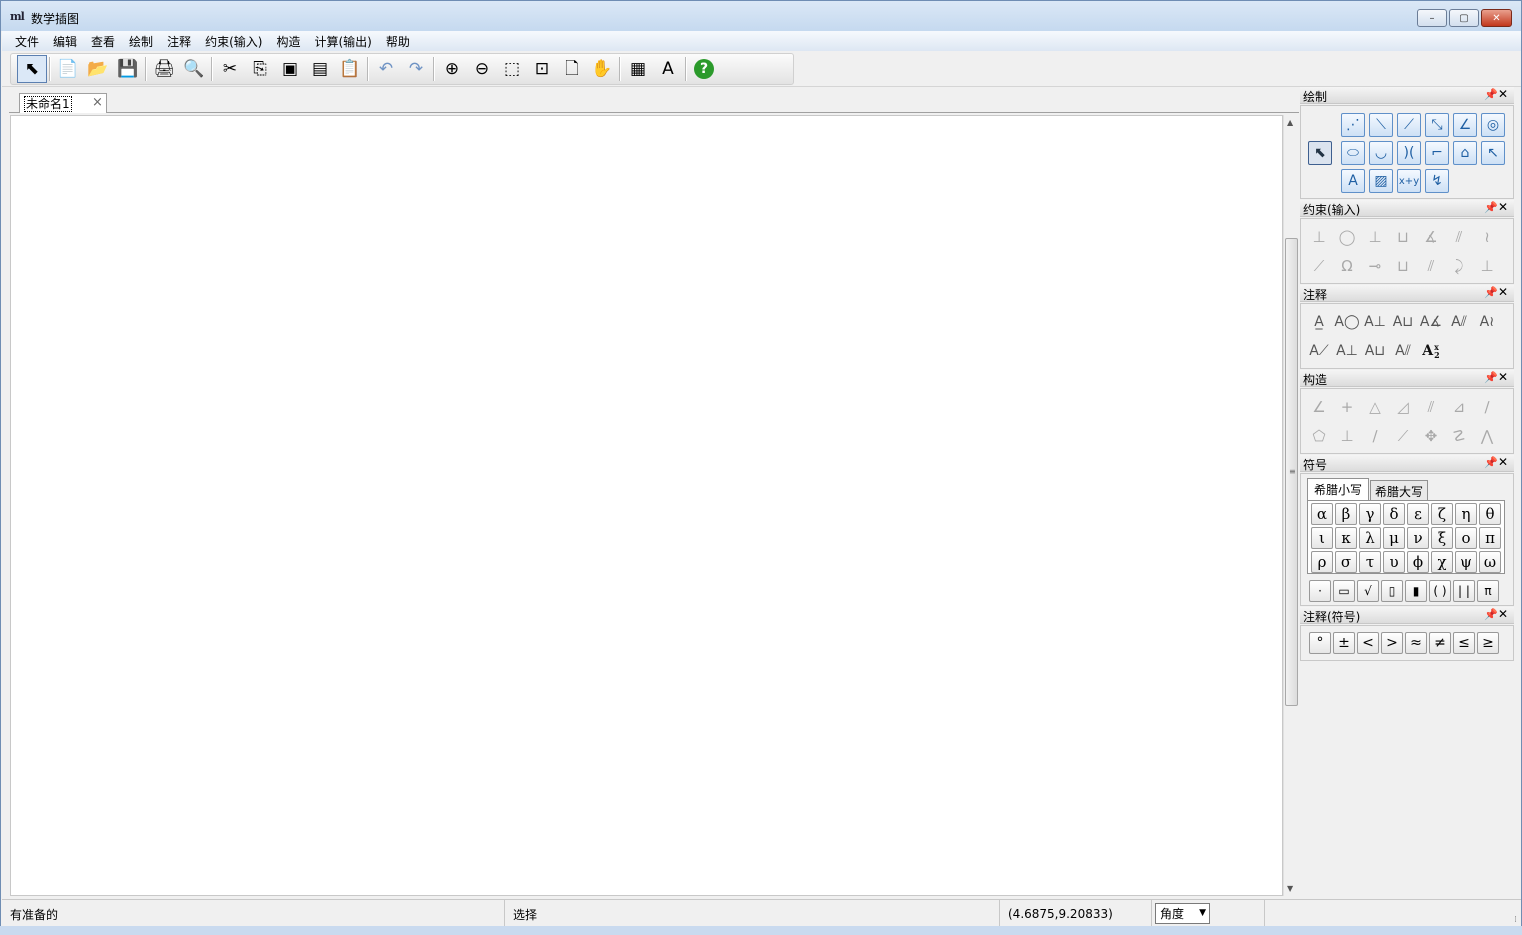 Image resolution: width=1522 pixels, height=935 pixels. Describe the element at coordinates (1394, 514) in the screenshot. I see `greek-letter-button: δ` at that location.